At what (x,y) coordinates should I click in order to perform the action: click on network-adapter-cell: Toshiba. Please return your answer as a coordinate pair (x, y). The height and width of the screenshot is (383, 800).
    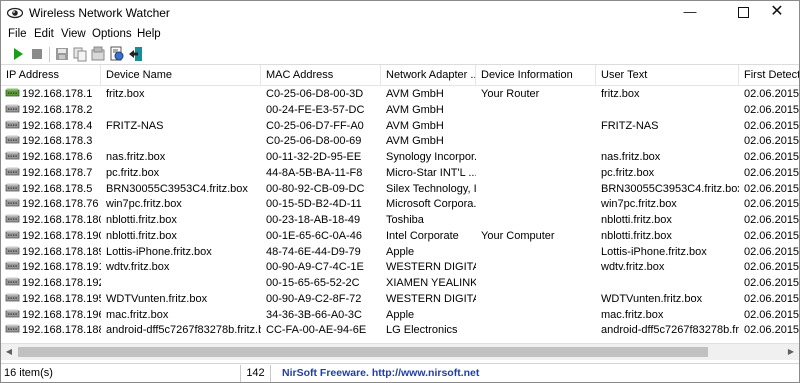
    Looking at the image, I should click on (405, 220).